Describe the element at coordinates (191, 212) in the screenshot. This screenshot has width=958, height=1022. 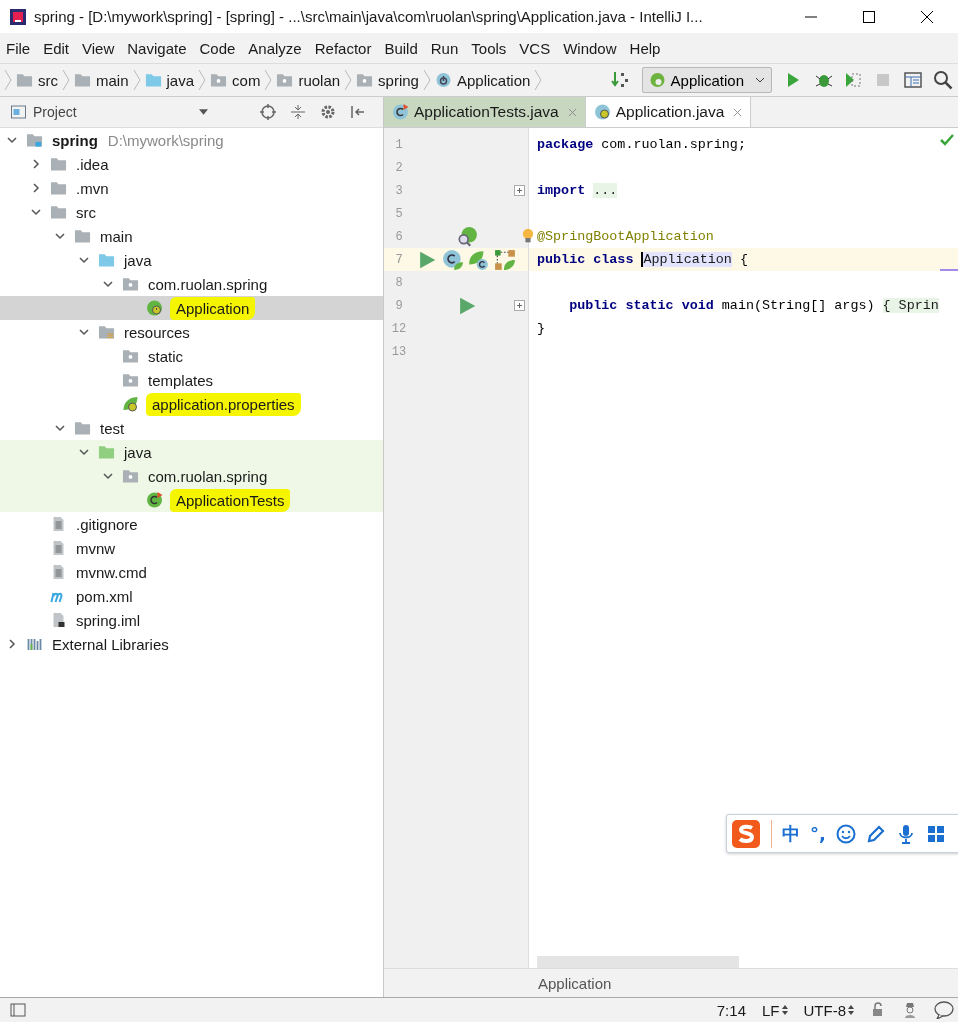
I see `tree-row: src` at that location.